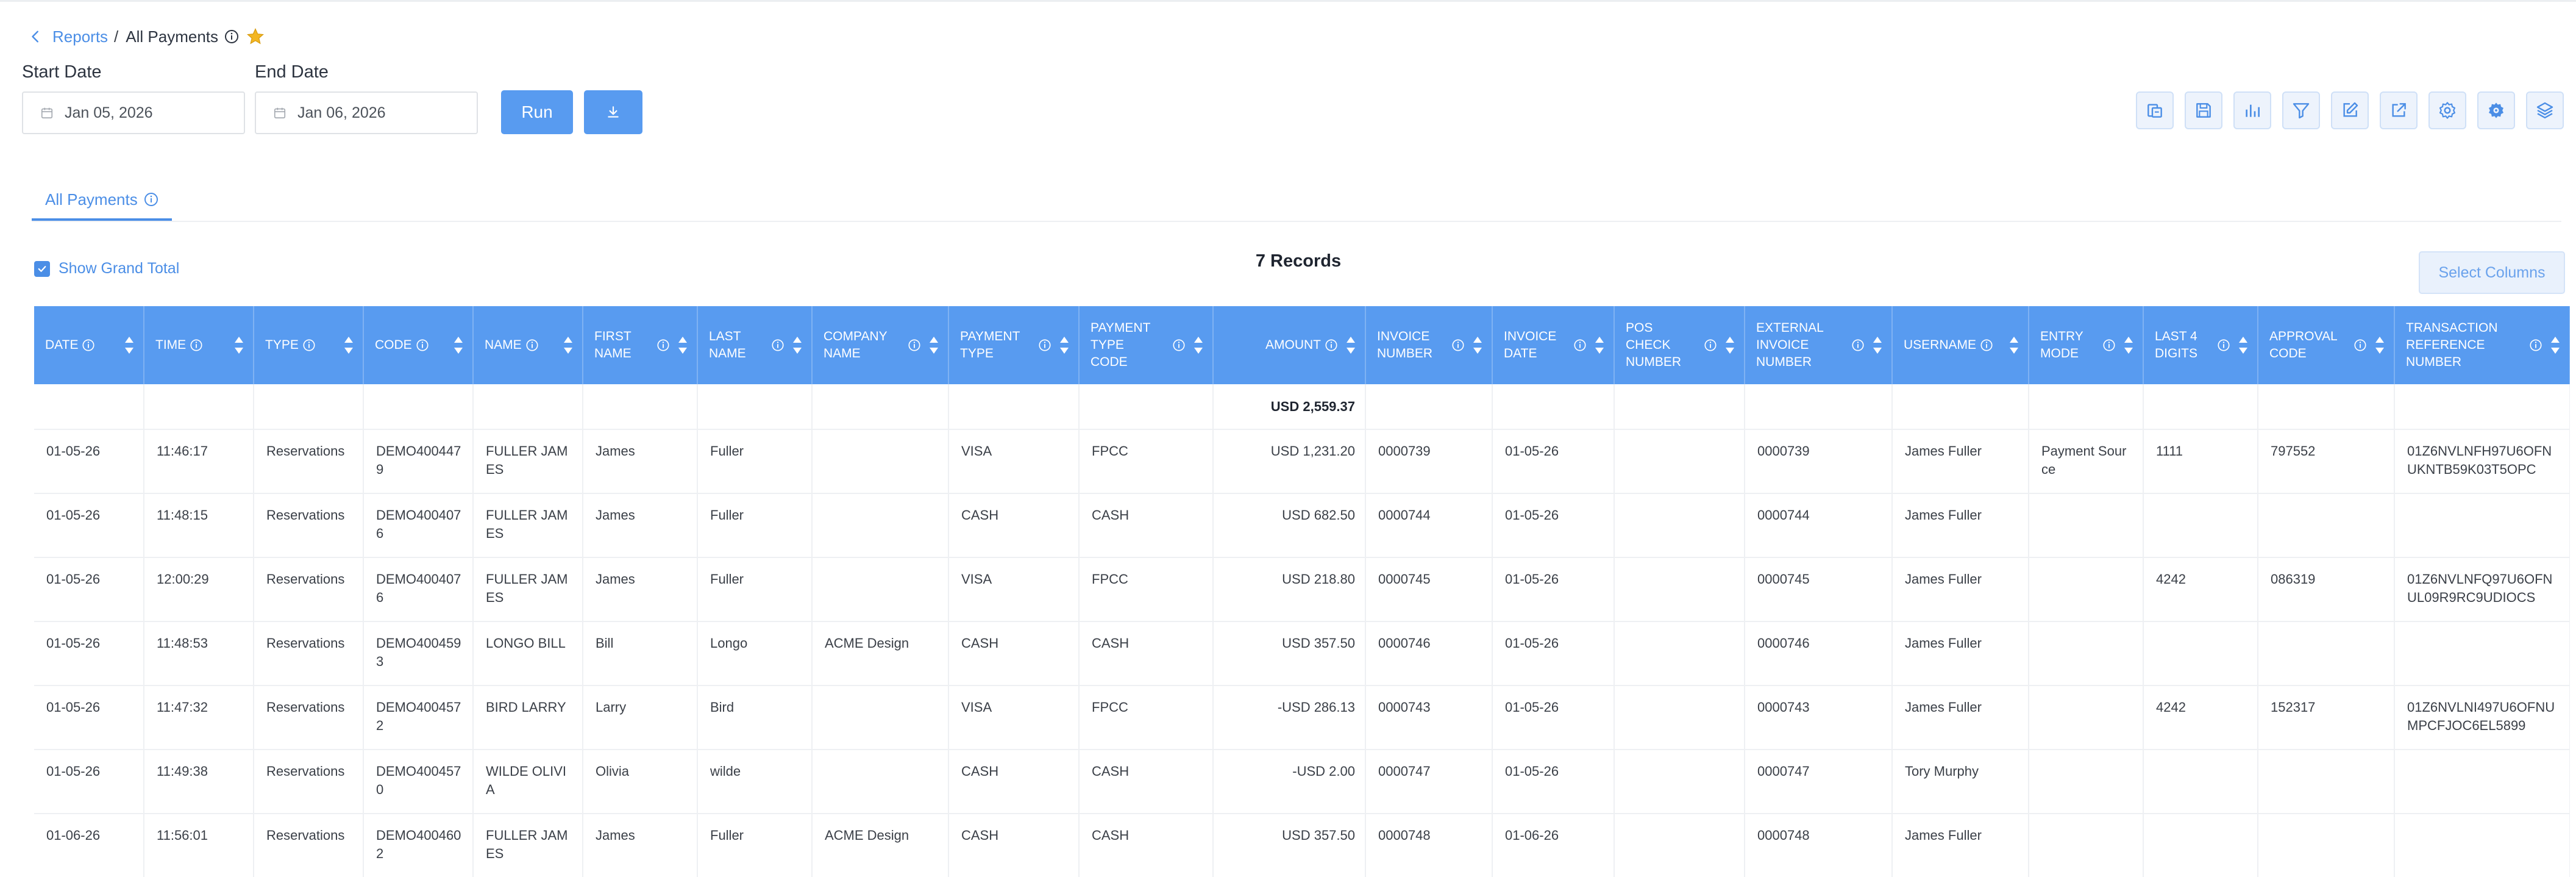 Image resolution: width=2576 pixels, height=877 pixels. What do you see at coordinates (613, 112) in the screenshot?
I see `download-button` at bounding box center [613, 112].